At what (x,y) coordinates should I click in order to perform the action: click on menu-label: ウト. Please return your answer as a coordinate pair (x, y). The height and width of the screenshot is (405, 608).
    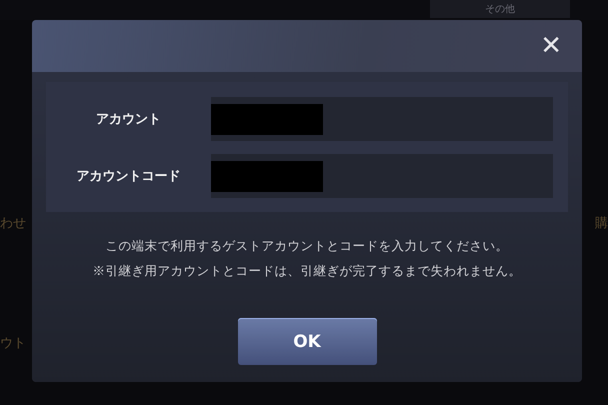
    Looking at the image, I should click on (13, 343).